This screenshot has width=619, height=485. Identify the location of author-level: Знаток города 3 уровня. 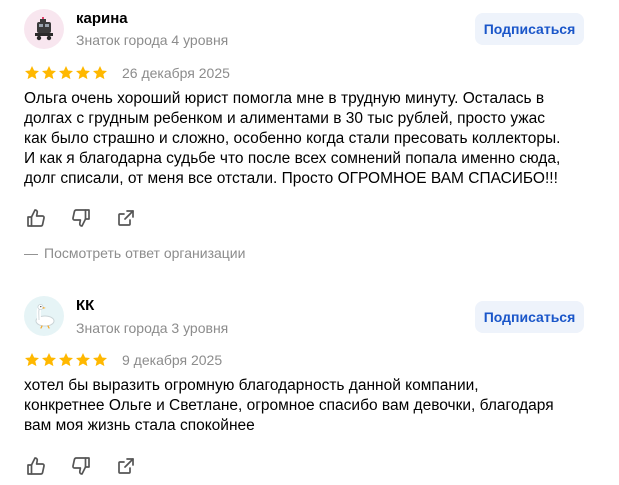
(152, 328).